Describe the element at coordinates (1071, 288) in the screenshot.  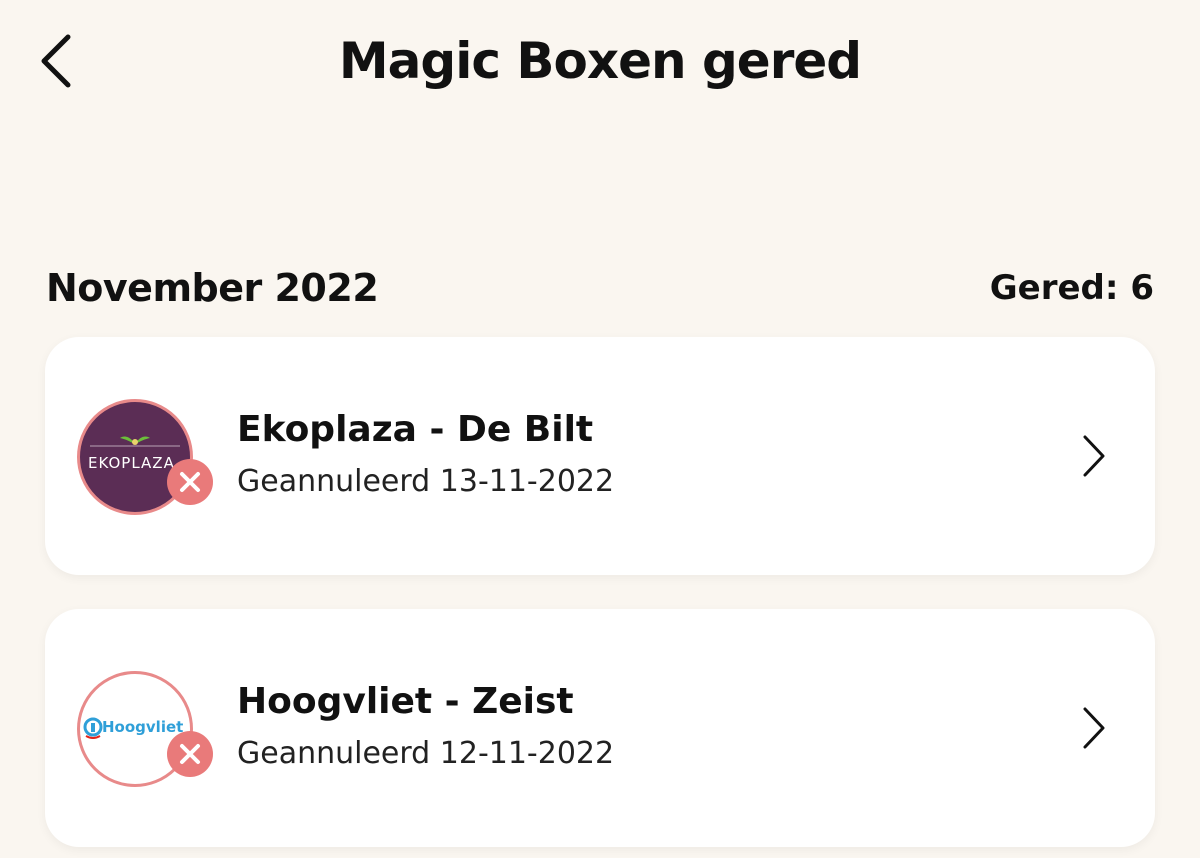
I see `saved-count: Gered: 6` at that location.